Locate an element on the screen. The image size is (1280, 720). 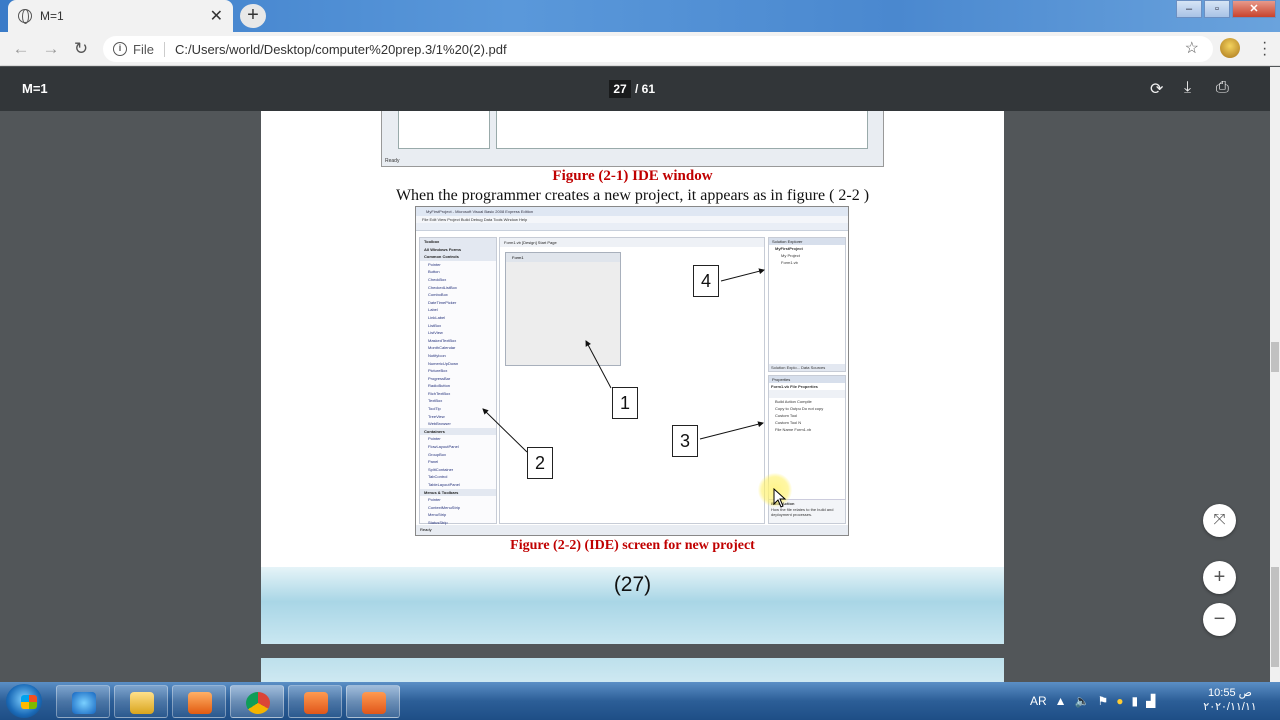
system-clock: 10:55 ص ٢٠٢٠/١١/١١ is located at coordinates (1230, 700).